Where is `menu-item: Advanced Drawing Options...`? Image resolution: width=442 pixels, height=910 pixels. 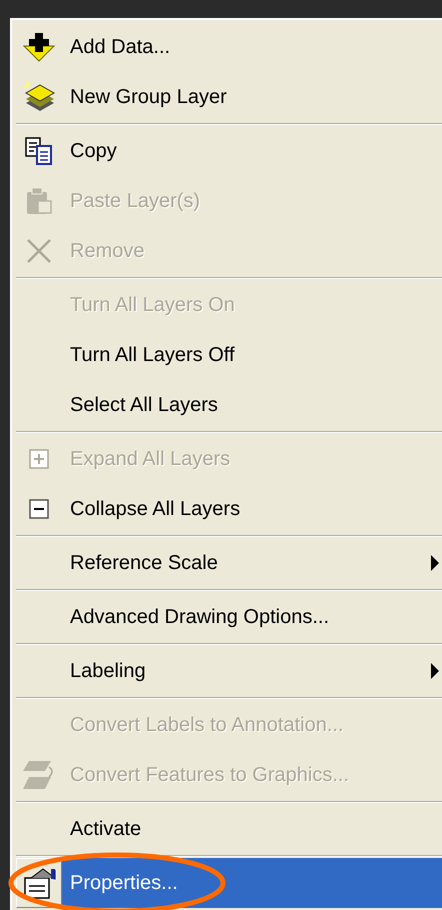
menu-item: Advanced Drawing Options... is located at coordinates (252, 617).